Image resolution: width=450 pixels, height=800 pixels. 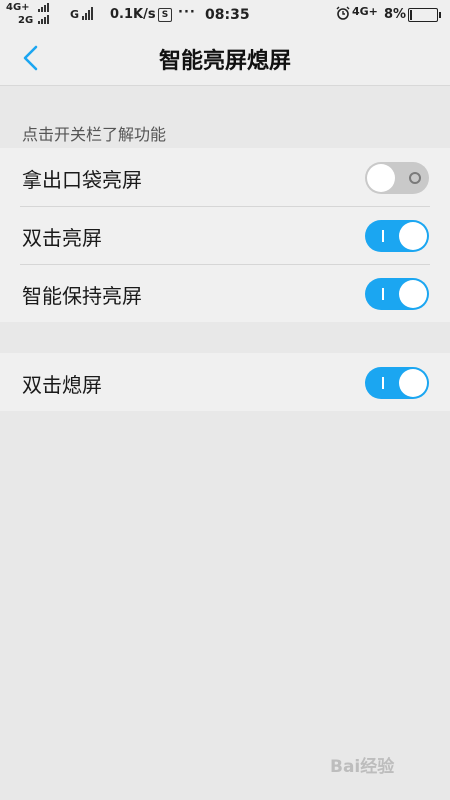 I want to click on setting-row-double-tap-sleep: 双击熄屏, so click(x=225, y=382).